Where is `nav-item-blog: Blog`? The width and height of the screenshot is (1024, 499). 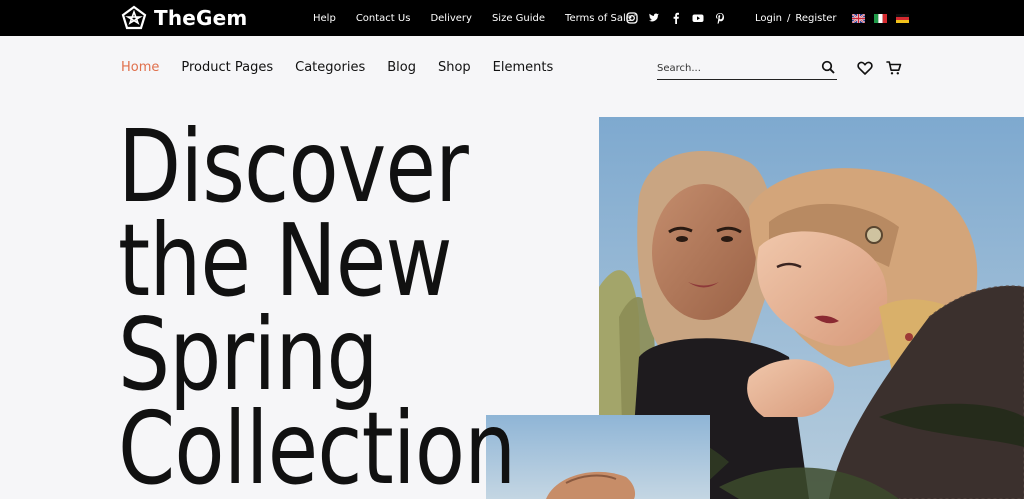 nav-item-blog: Blog is located at coordinates (401, 67).